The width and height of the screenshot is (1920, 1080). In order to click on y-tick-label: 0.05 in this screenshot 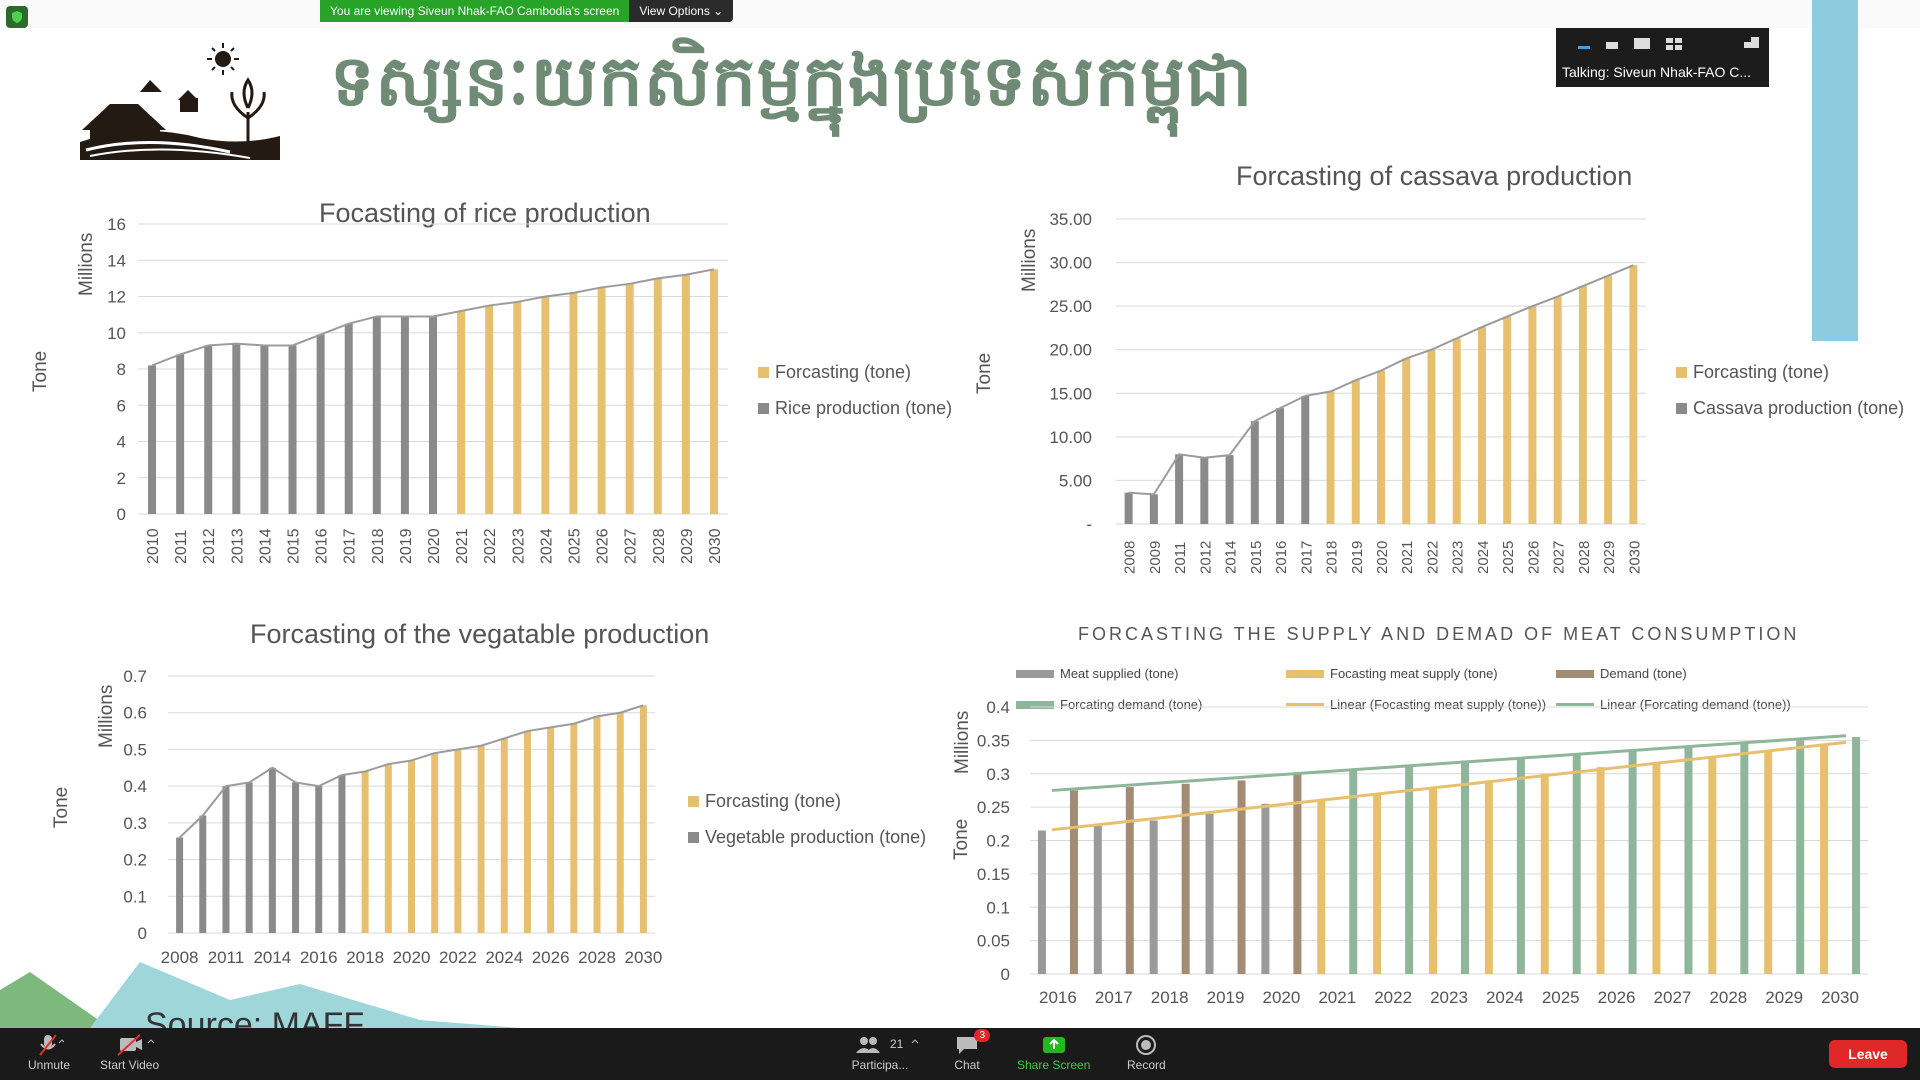, I will do `click(993, 941)`.